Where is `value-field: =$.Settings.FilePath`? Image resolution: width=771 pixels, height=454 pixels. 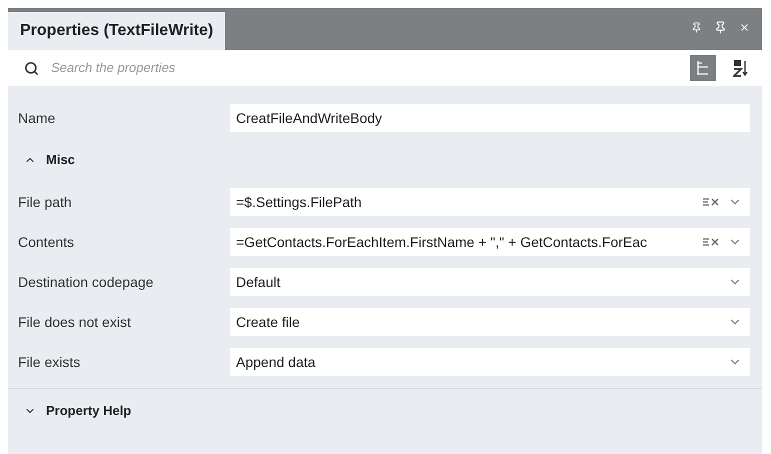
value-field: =$.Settings.FilePath is located at coordinates (490, 202).